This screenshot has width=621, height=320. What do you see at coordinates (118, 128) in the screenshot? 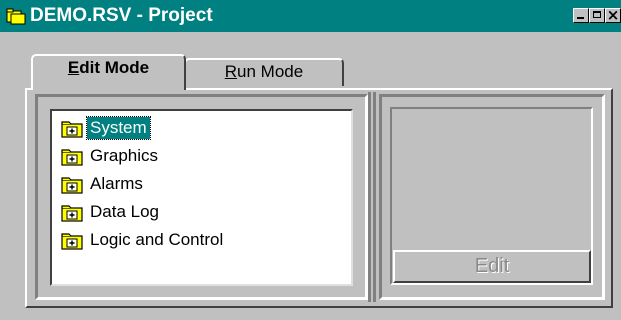
I see `tree-item-label: System` at bounding box center [118, 128].